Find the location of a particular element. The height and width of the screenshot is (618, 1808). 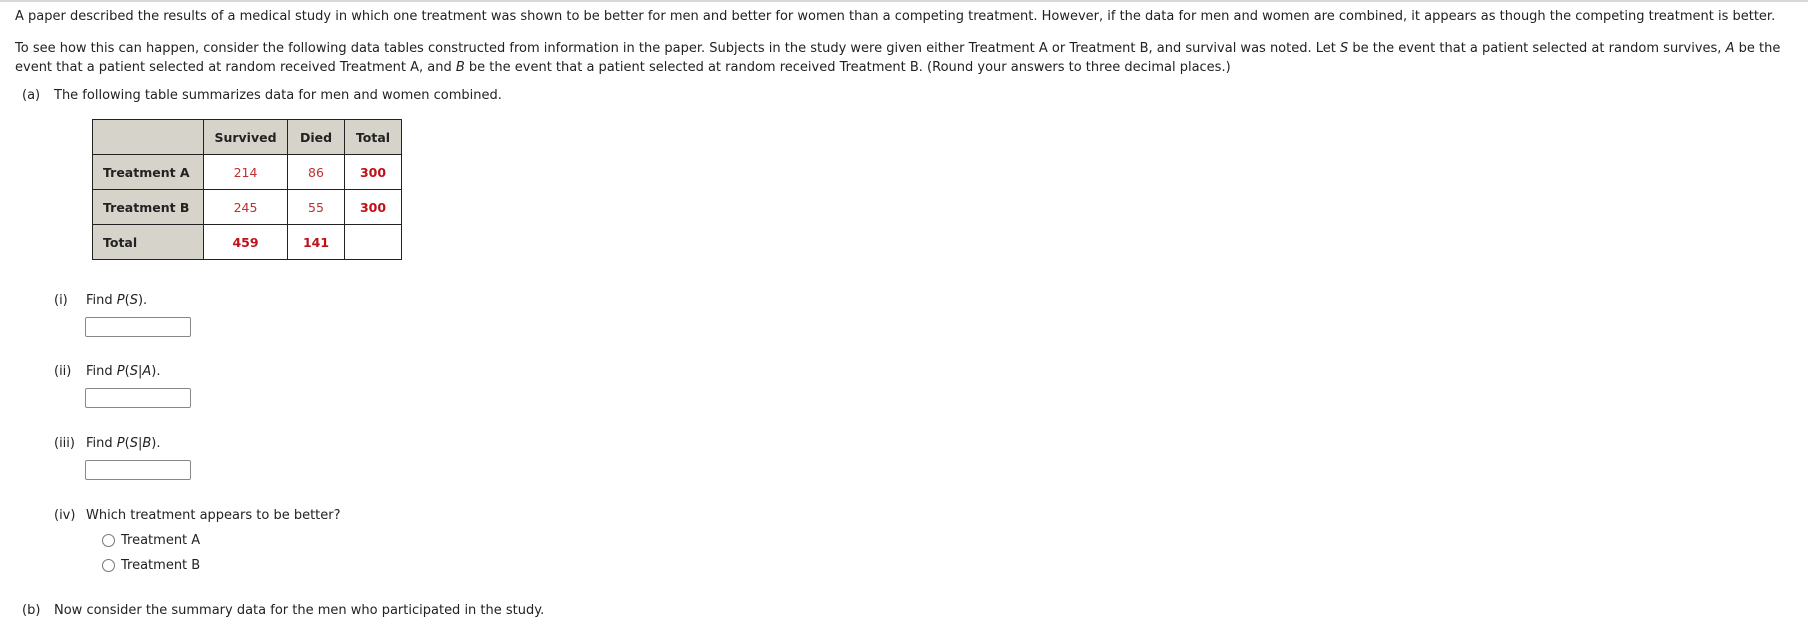

question-iii-text: Find P(S|B). is located at coordinates (123, 443).